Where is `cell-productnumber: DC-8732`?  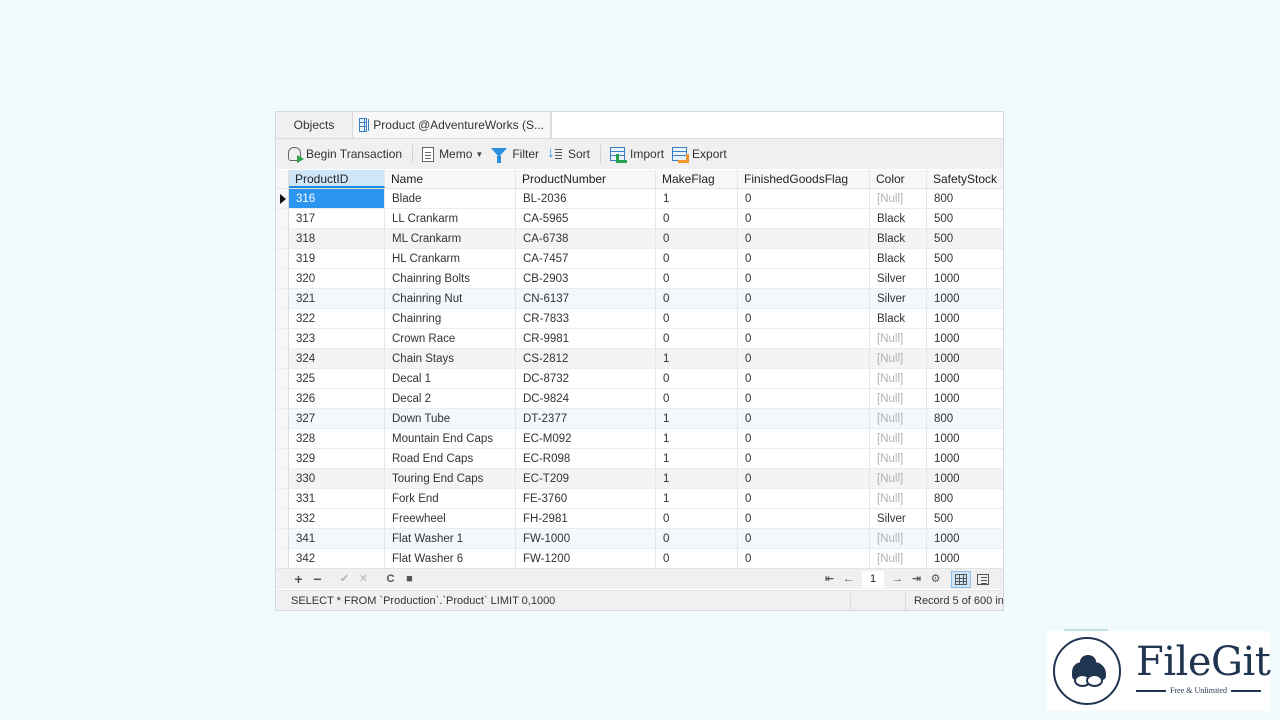 cell-productnumber: DC-8732 is located at coordinates (586, 378).